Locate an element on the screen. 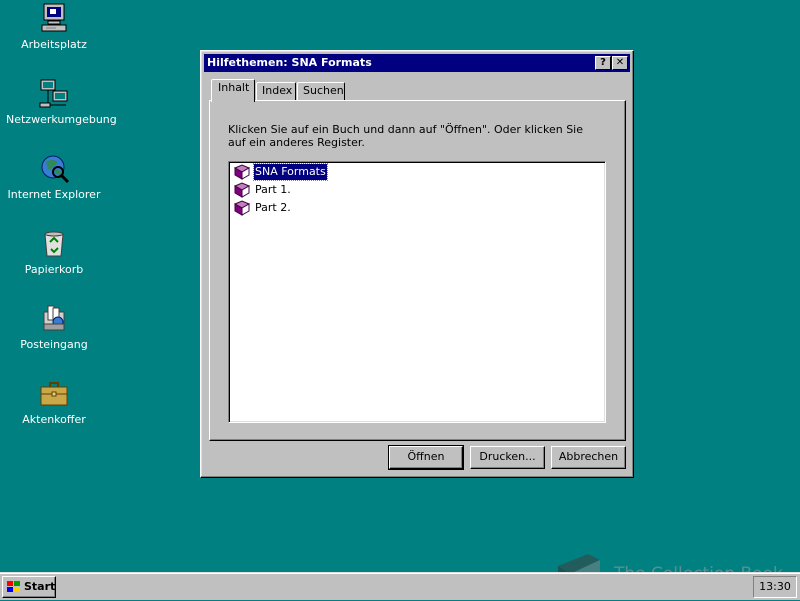 Image resolution: width=800 pixels, height=601 pixels. desktop-icon-inbox: Posteingang is located at coordinates (54, 326).